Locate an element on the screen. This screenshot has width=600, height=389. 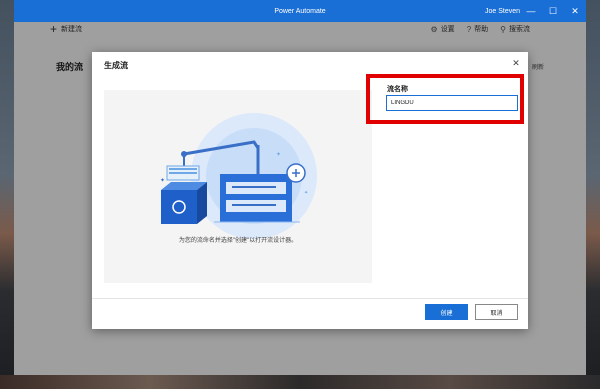
user-name: Joe Steven is located at coordinates (502, 11).